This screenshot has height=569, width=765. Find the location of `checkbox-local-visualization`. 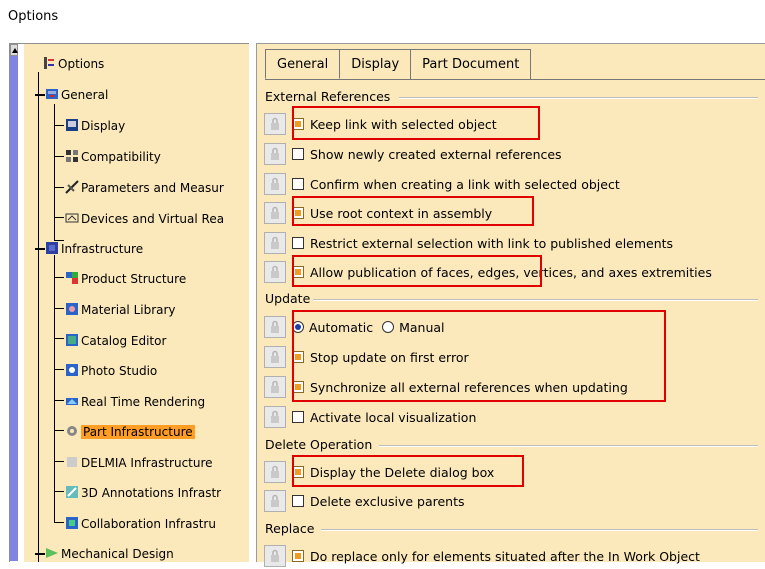

checkbox-local-visualization is located at coordinates (298, 417).